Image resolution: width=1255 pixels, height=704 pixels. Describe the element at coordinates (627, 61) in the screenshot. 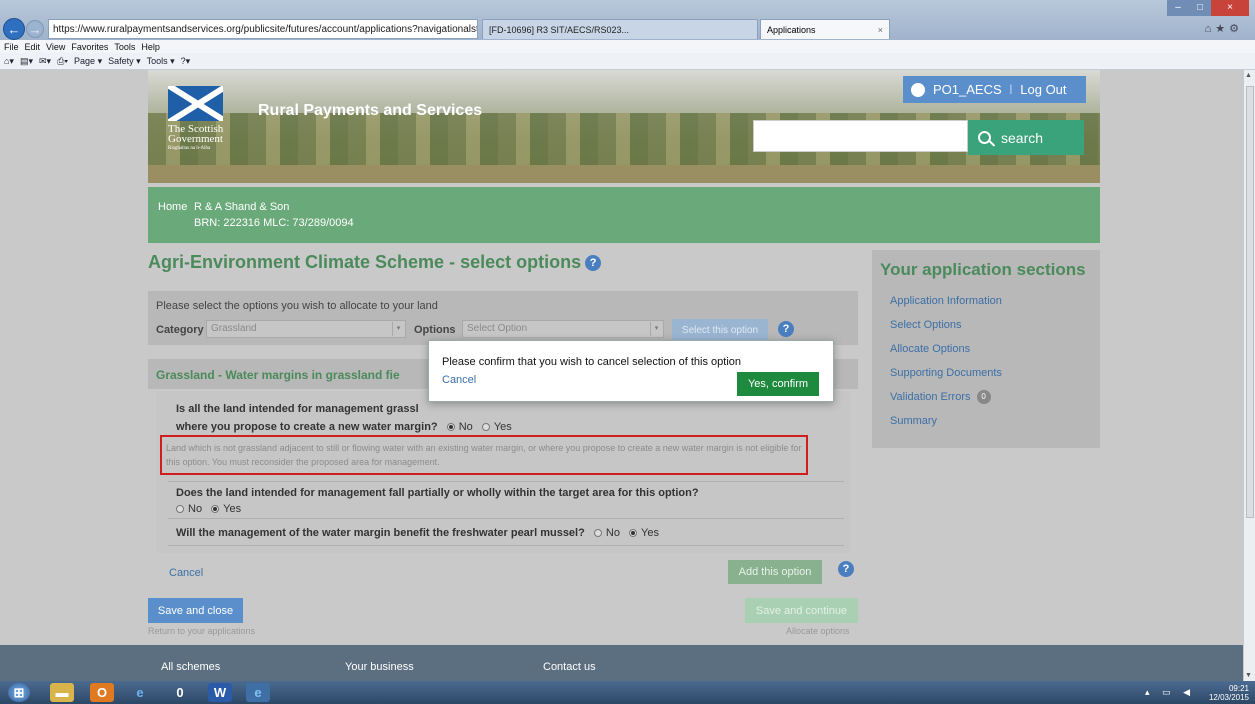

I see `command-bar: ⌂▾ ▤▾ ✉▾ ⎙▾ Page ▾ Safety ▾ Tools ▾ ?▾` at that location.